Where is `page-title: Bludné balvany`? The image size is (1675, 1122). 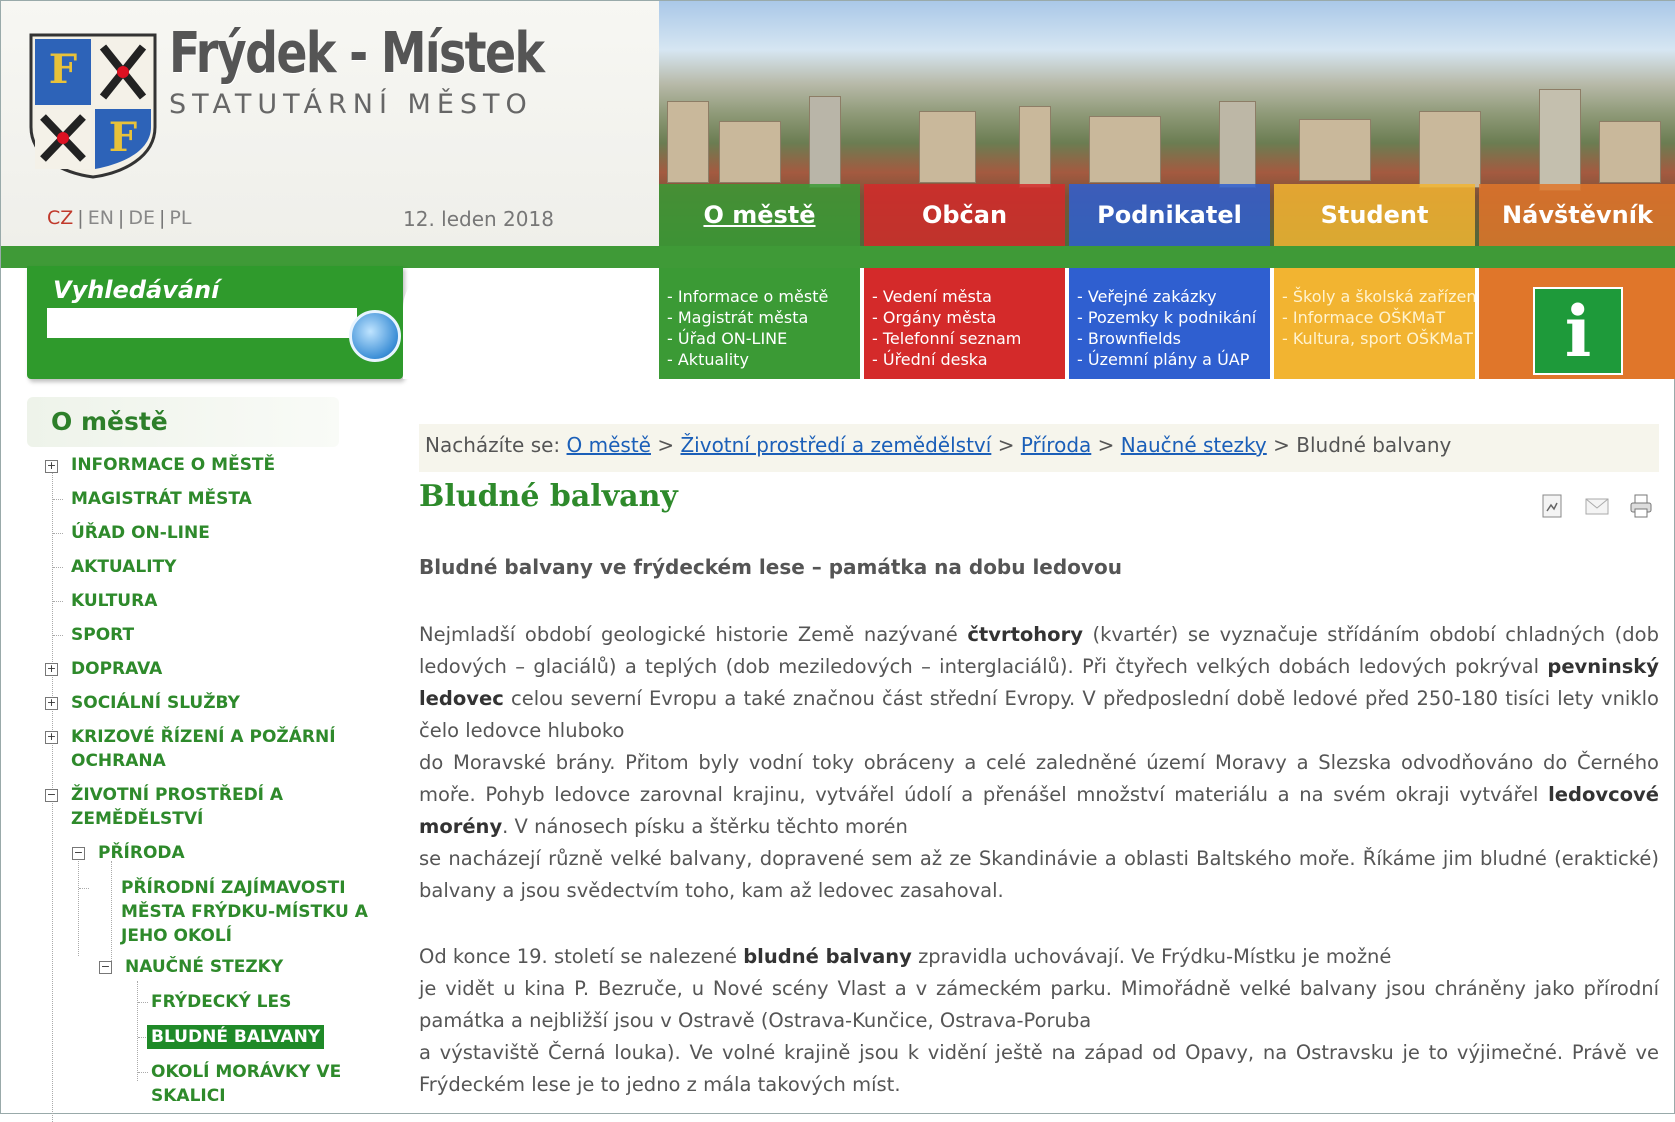 page-title: Bludné balvany is located at coordinates (548, 496).